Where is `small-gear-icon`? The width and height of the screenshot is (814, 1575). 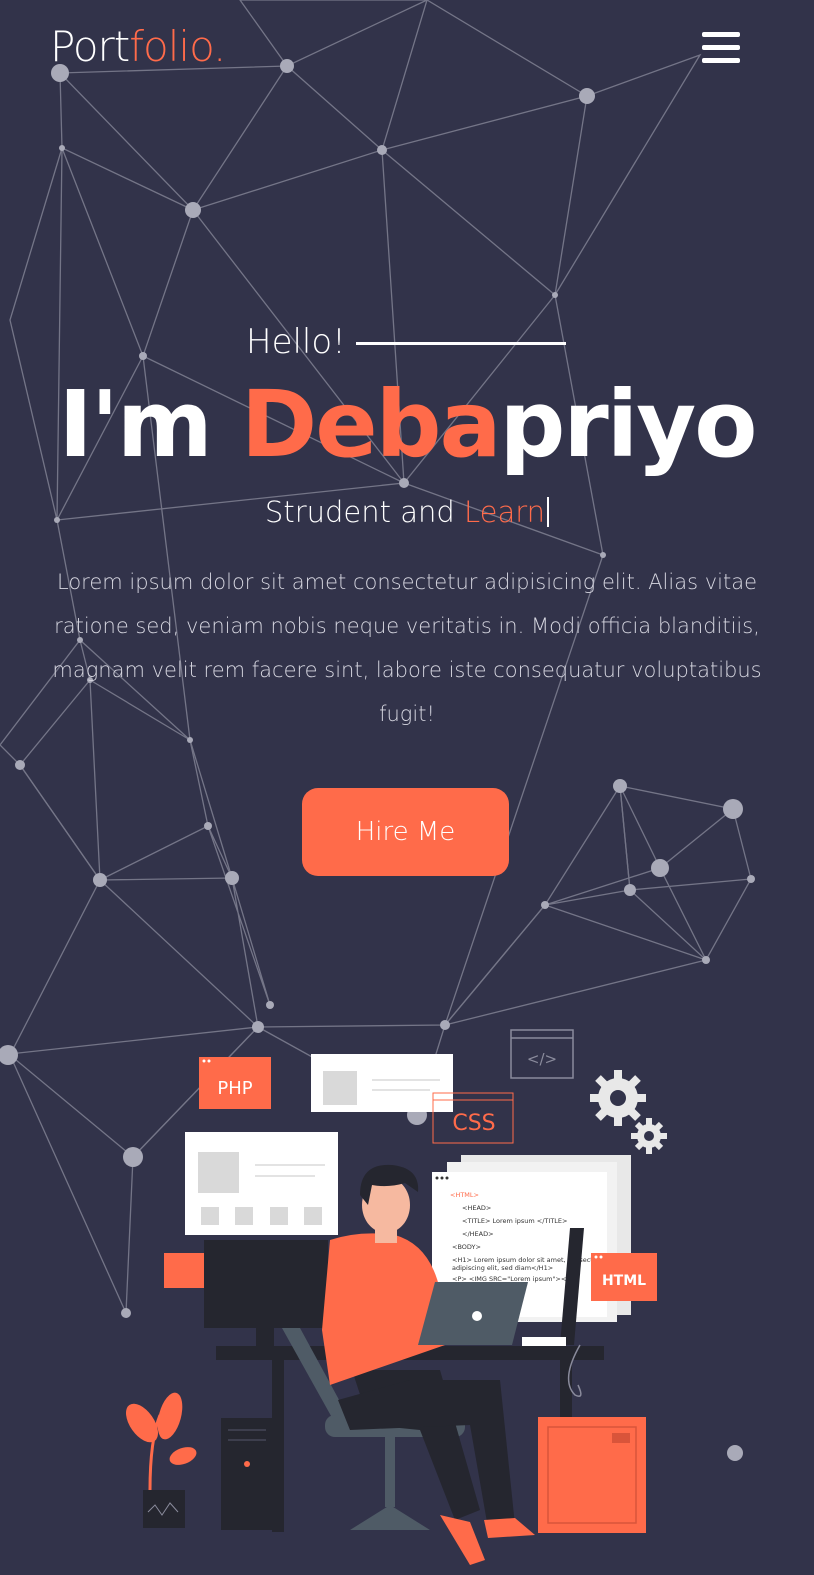 small-gear-icon is located at coordinates (649, 1136).